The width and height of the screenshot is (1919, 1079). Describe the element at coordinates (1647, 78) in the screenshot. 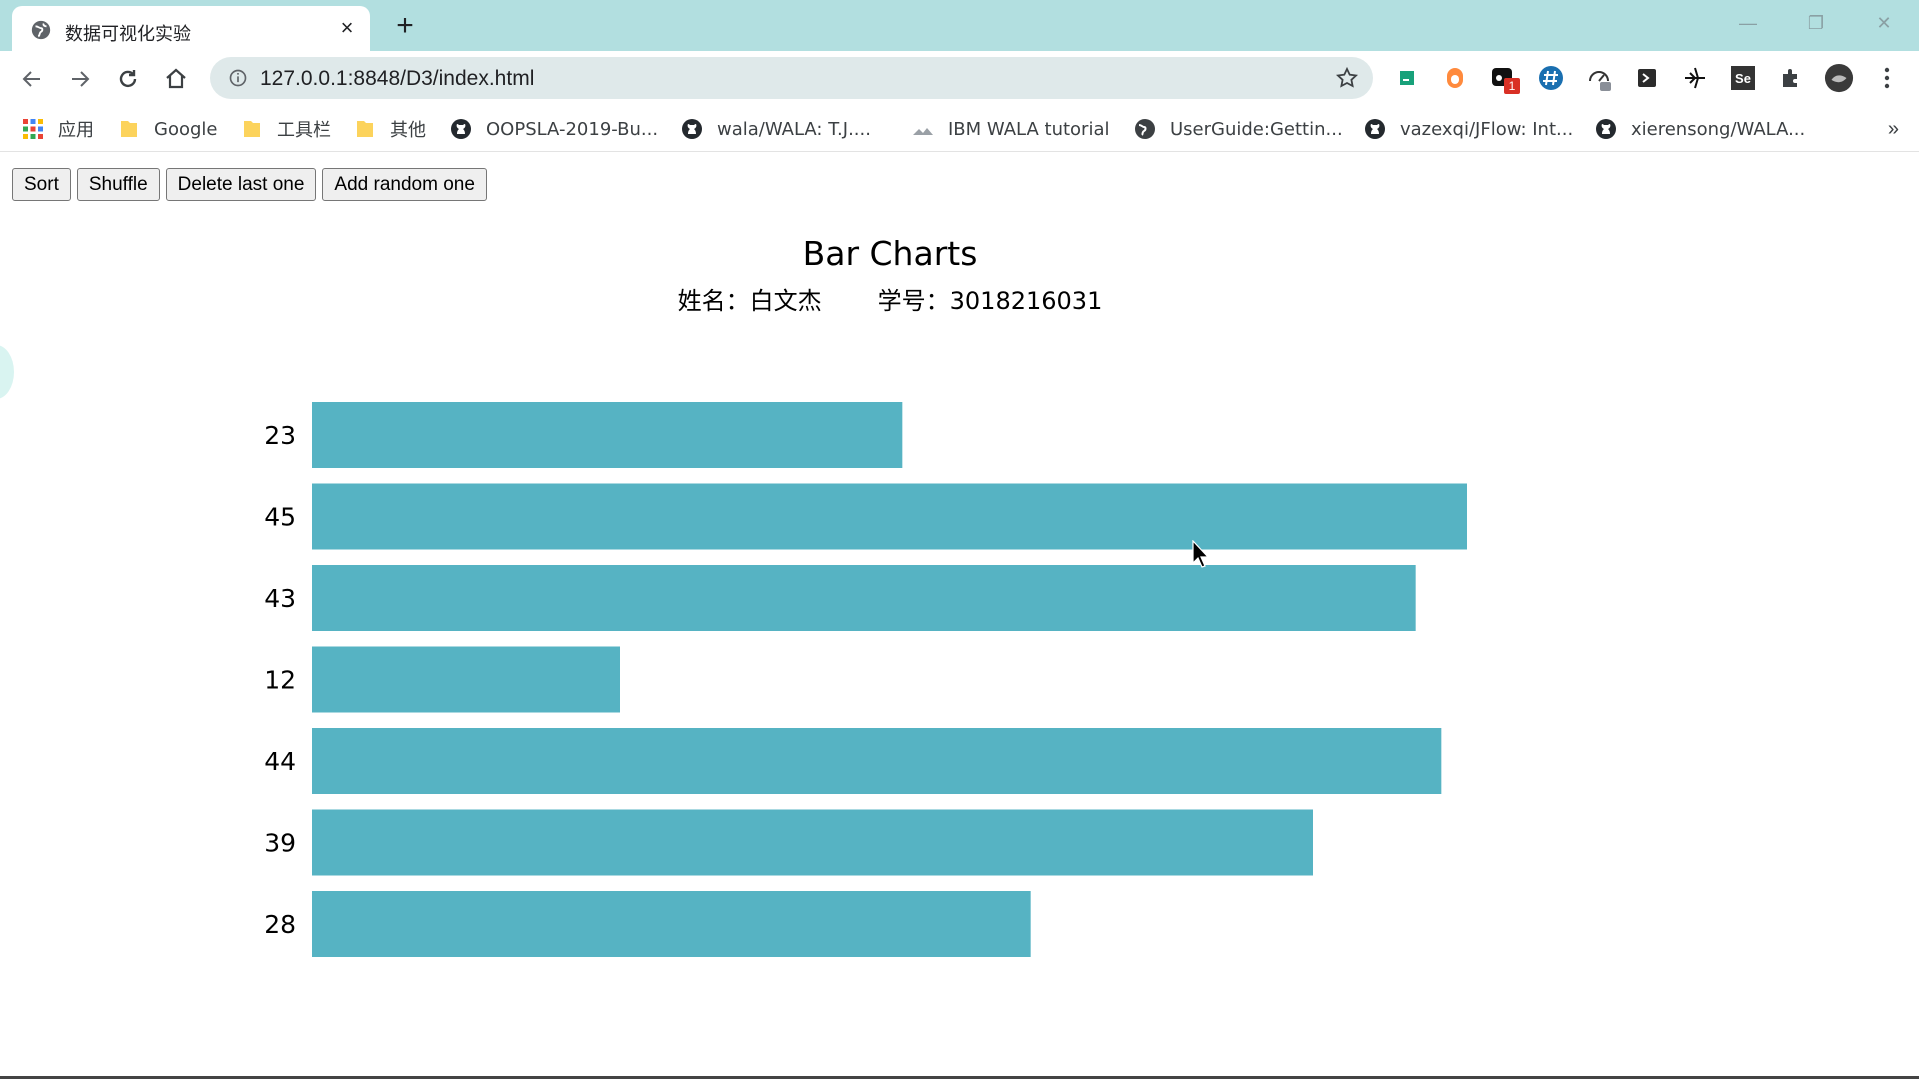

I see `terminal-icon` at that location.